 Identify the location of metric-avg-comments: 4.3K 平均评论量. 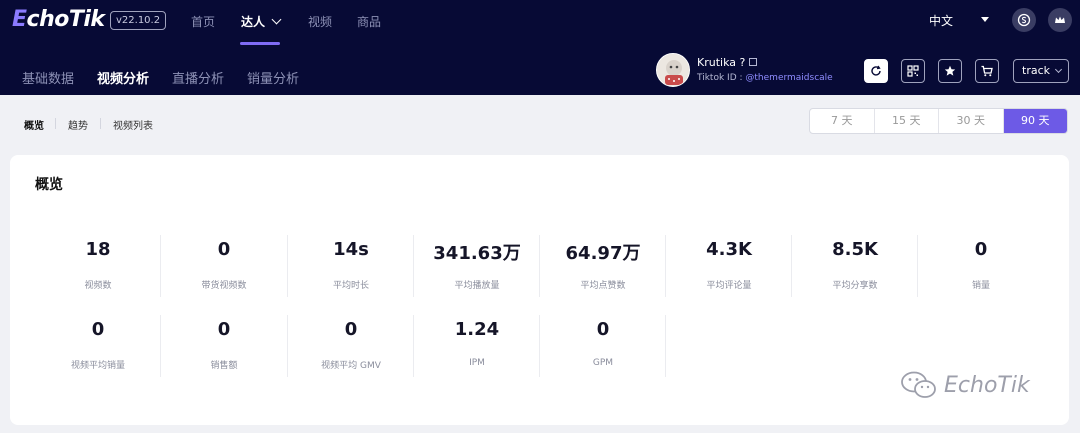
(729, 269).